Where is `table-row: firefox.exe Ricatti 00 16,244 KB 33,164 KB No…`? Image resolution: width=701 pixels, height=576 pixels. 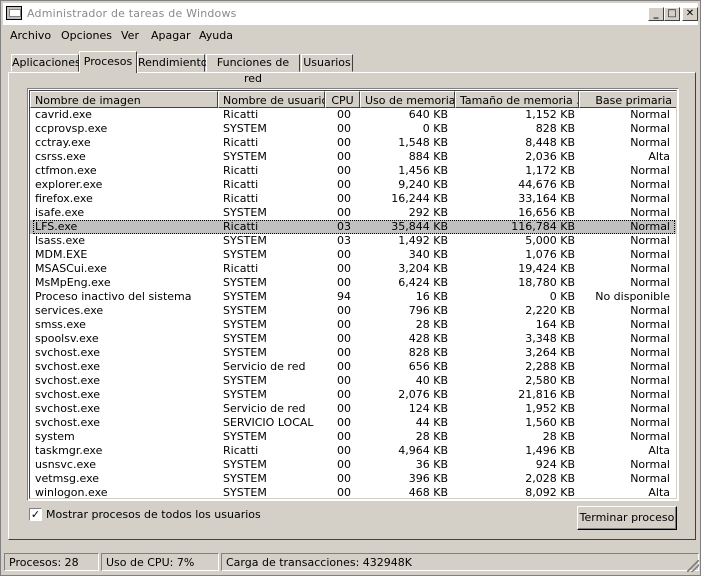
table-row: firefox.exe Ricatti 00 16,244 KB 33,164 KB No… is located at coordinates (353, 199).